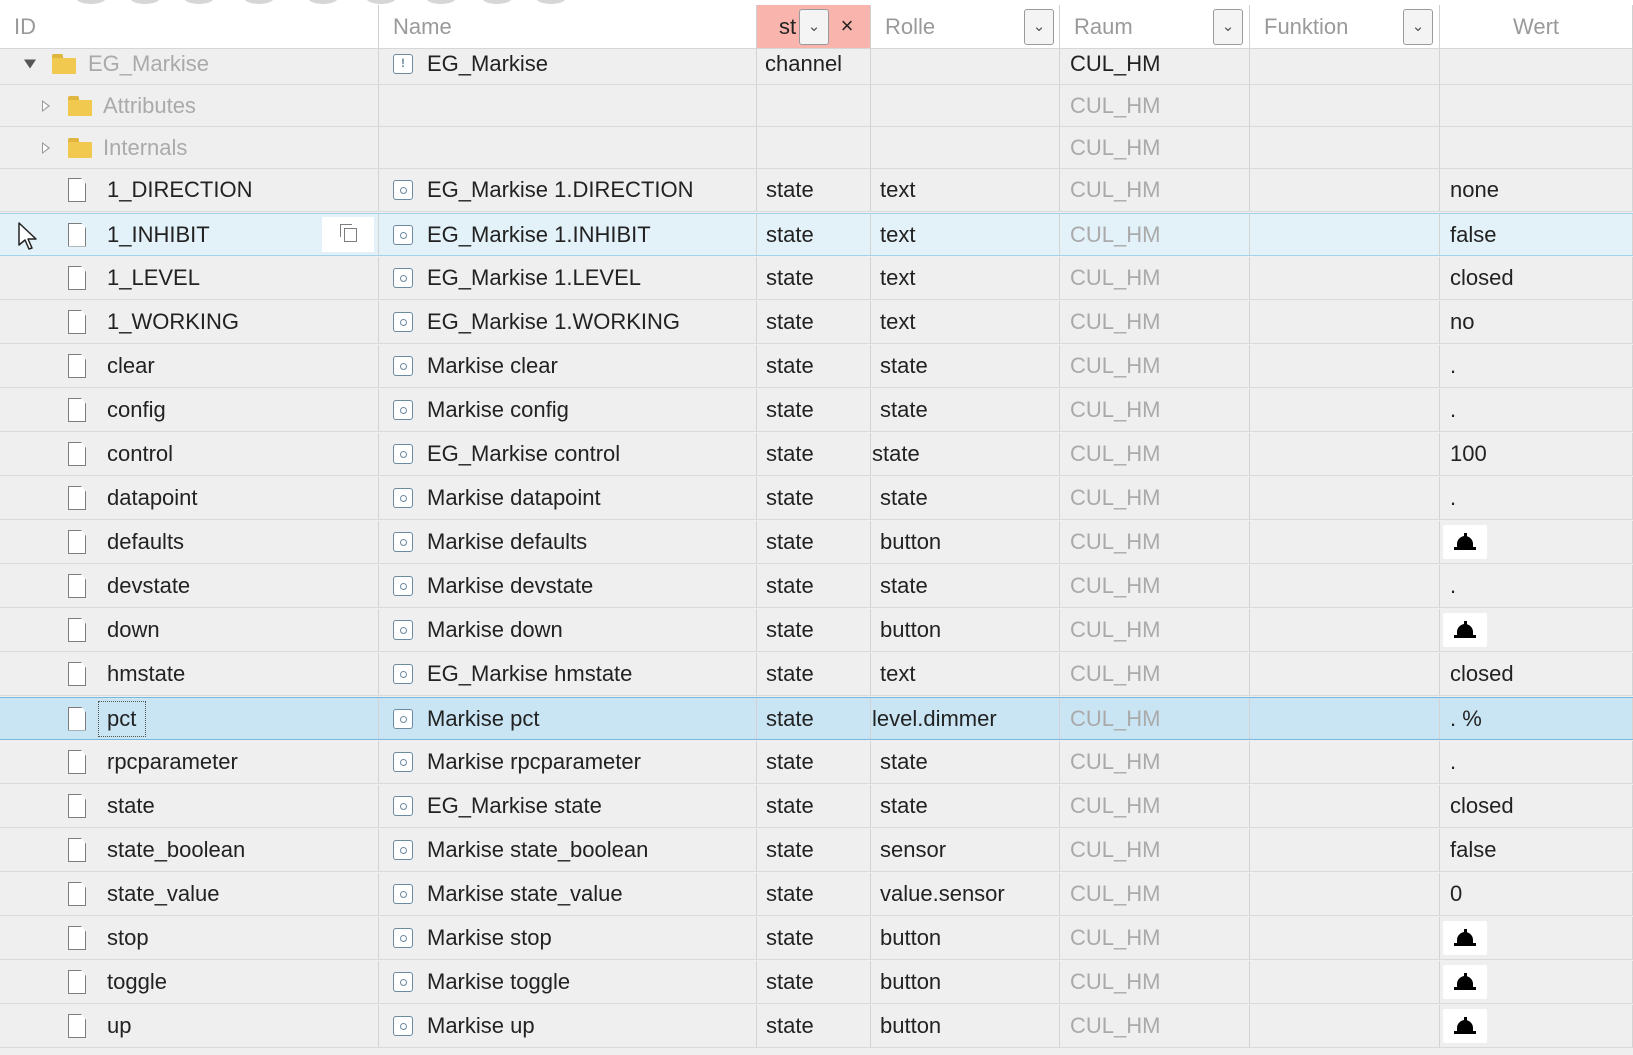 This screenshot has width=1633, height=1055. Describe the element at coordinates (1306, 26) in the screenshot. I see `column-header-function-label: Funktion` at that location.